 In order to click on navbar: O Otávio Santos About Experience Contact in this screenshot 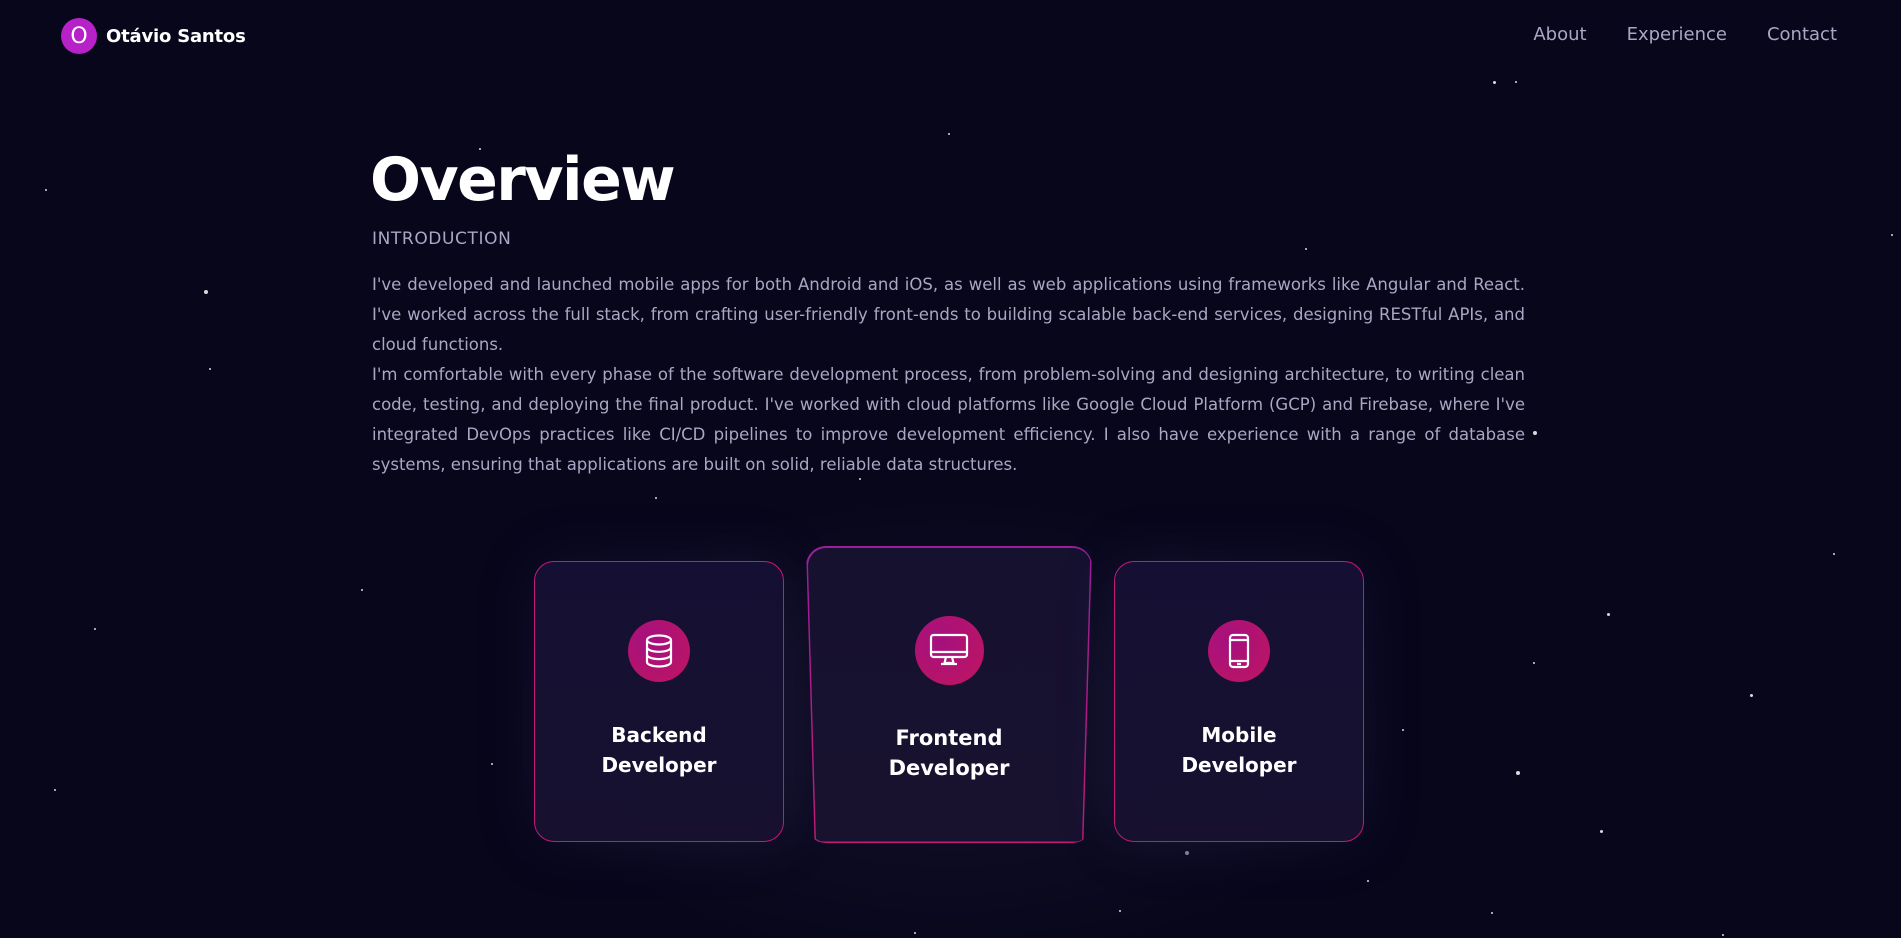, I will do `click(950, 37)`.